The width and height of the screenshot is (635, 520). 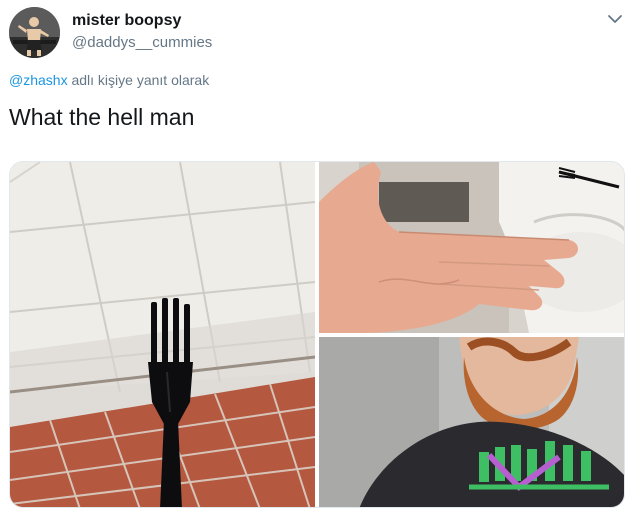 What do you see at coordinates (38, 80) in the screenshot?
I see `reply-mention-link: @zhashx` at bounding box center [38, 80].